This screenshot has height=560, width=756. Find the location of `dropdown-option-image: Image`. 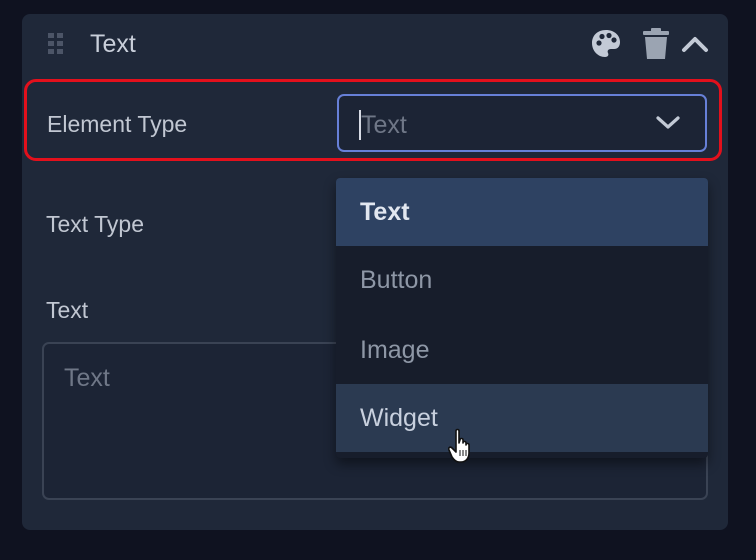

dropdown-option-image: Image is located at coordinates (522, 350).